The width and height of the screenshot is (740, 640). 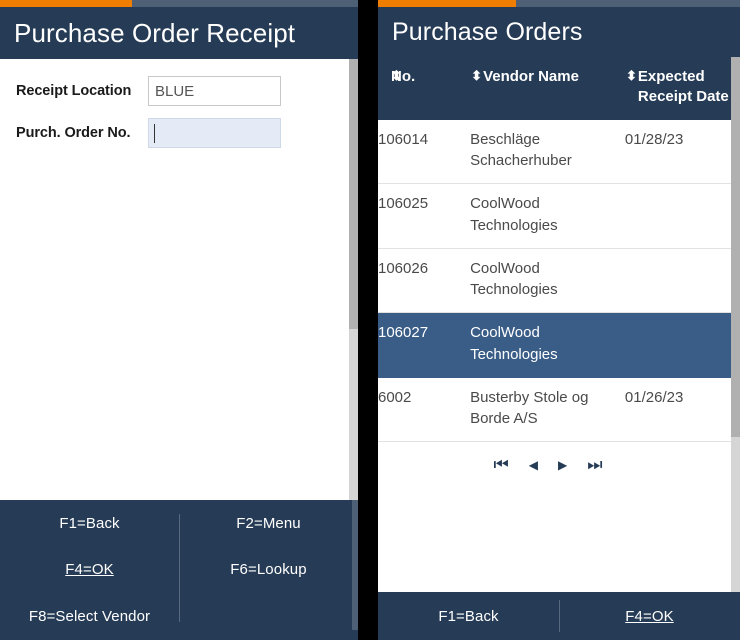 I want to click on progress-bar-fill-right, so click(x=447, y=3).